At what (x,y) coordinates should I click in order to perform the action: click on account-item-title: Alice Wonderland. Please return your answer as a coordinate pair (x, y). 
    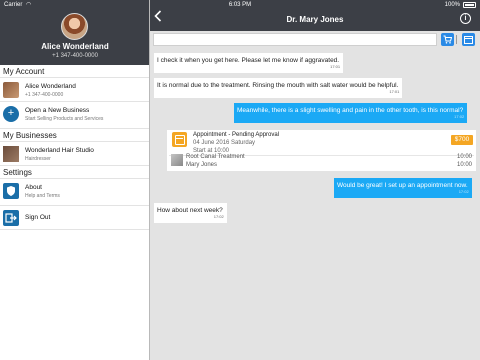
    Looking at the image, I should click on (50, 86).